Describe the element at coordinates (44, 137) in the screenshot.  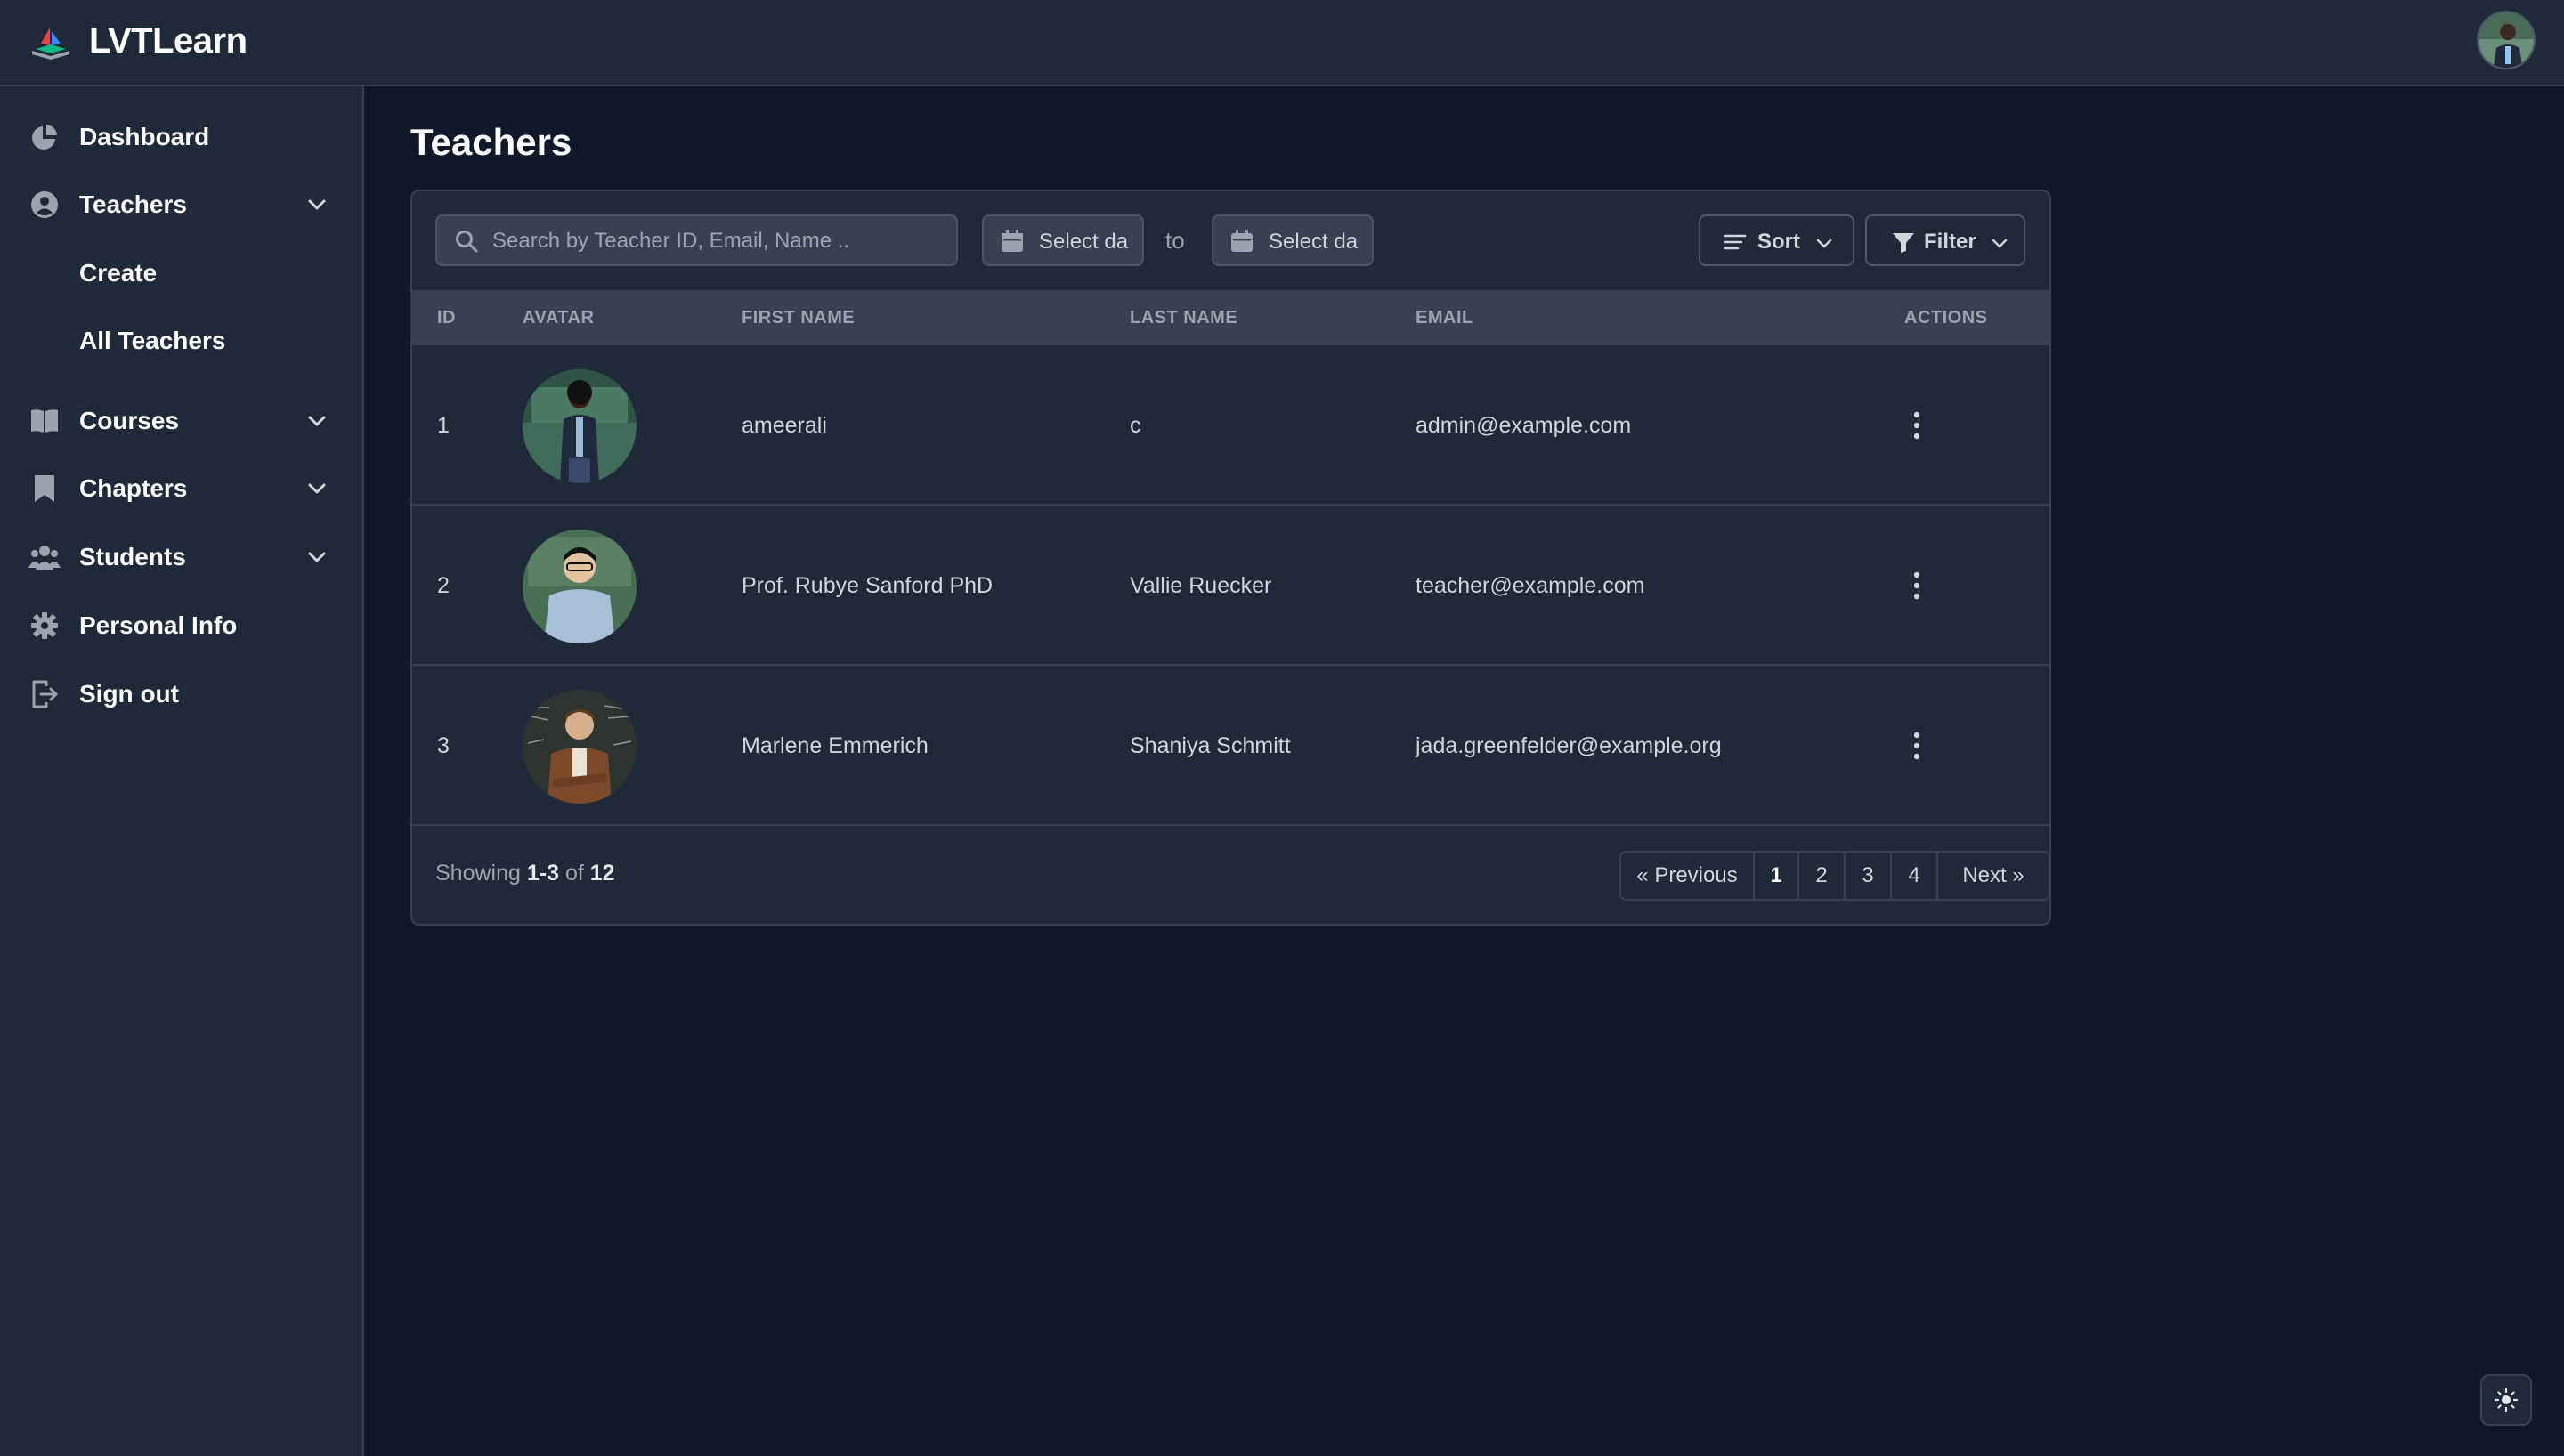
I see `pie-chart-icon` at that location.